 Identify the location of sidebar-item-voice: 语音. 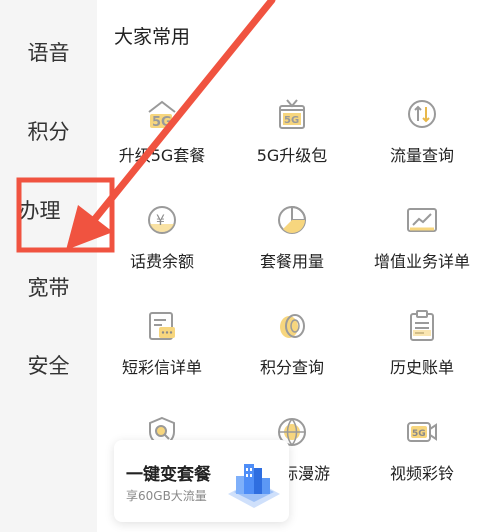
(48, 53).